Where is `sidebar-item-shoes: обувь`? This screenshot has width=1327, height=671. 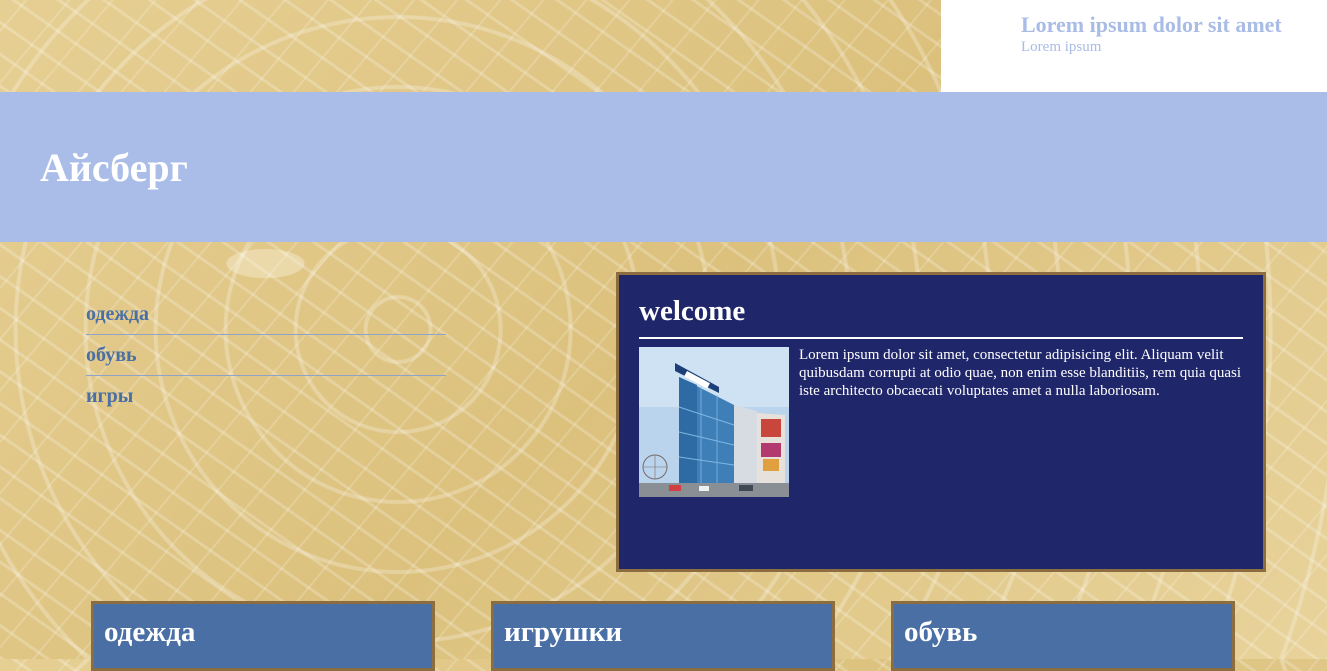 sidebar-item-shoes: обувь is located at coordinates (266, 355).